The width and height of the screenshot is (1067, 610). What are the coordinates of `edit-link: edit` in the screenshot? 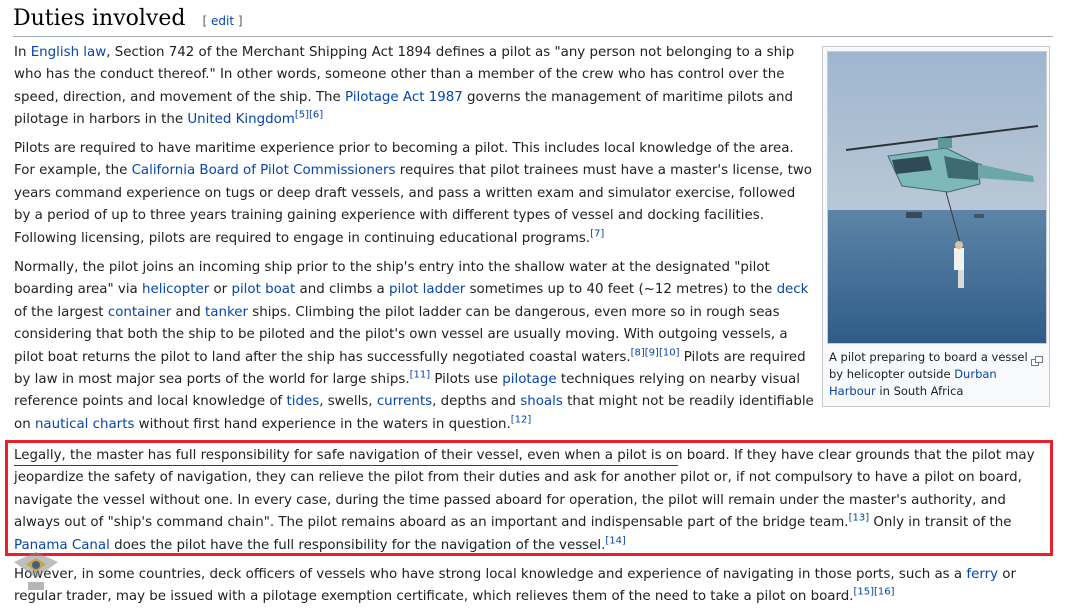 It's located at (222, 21).